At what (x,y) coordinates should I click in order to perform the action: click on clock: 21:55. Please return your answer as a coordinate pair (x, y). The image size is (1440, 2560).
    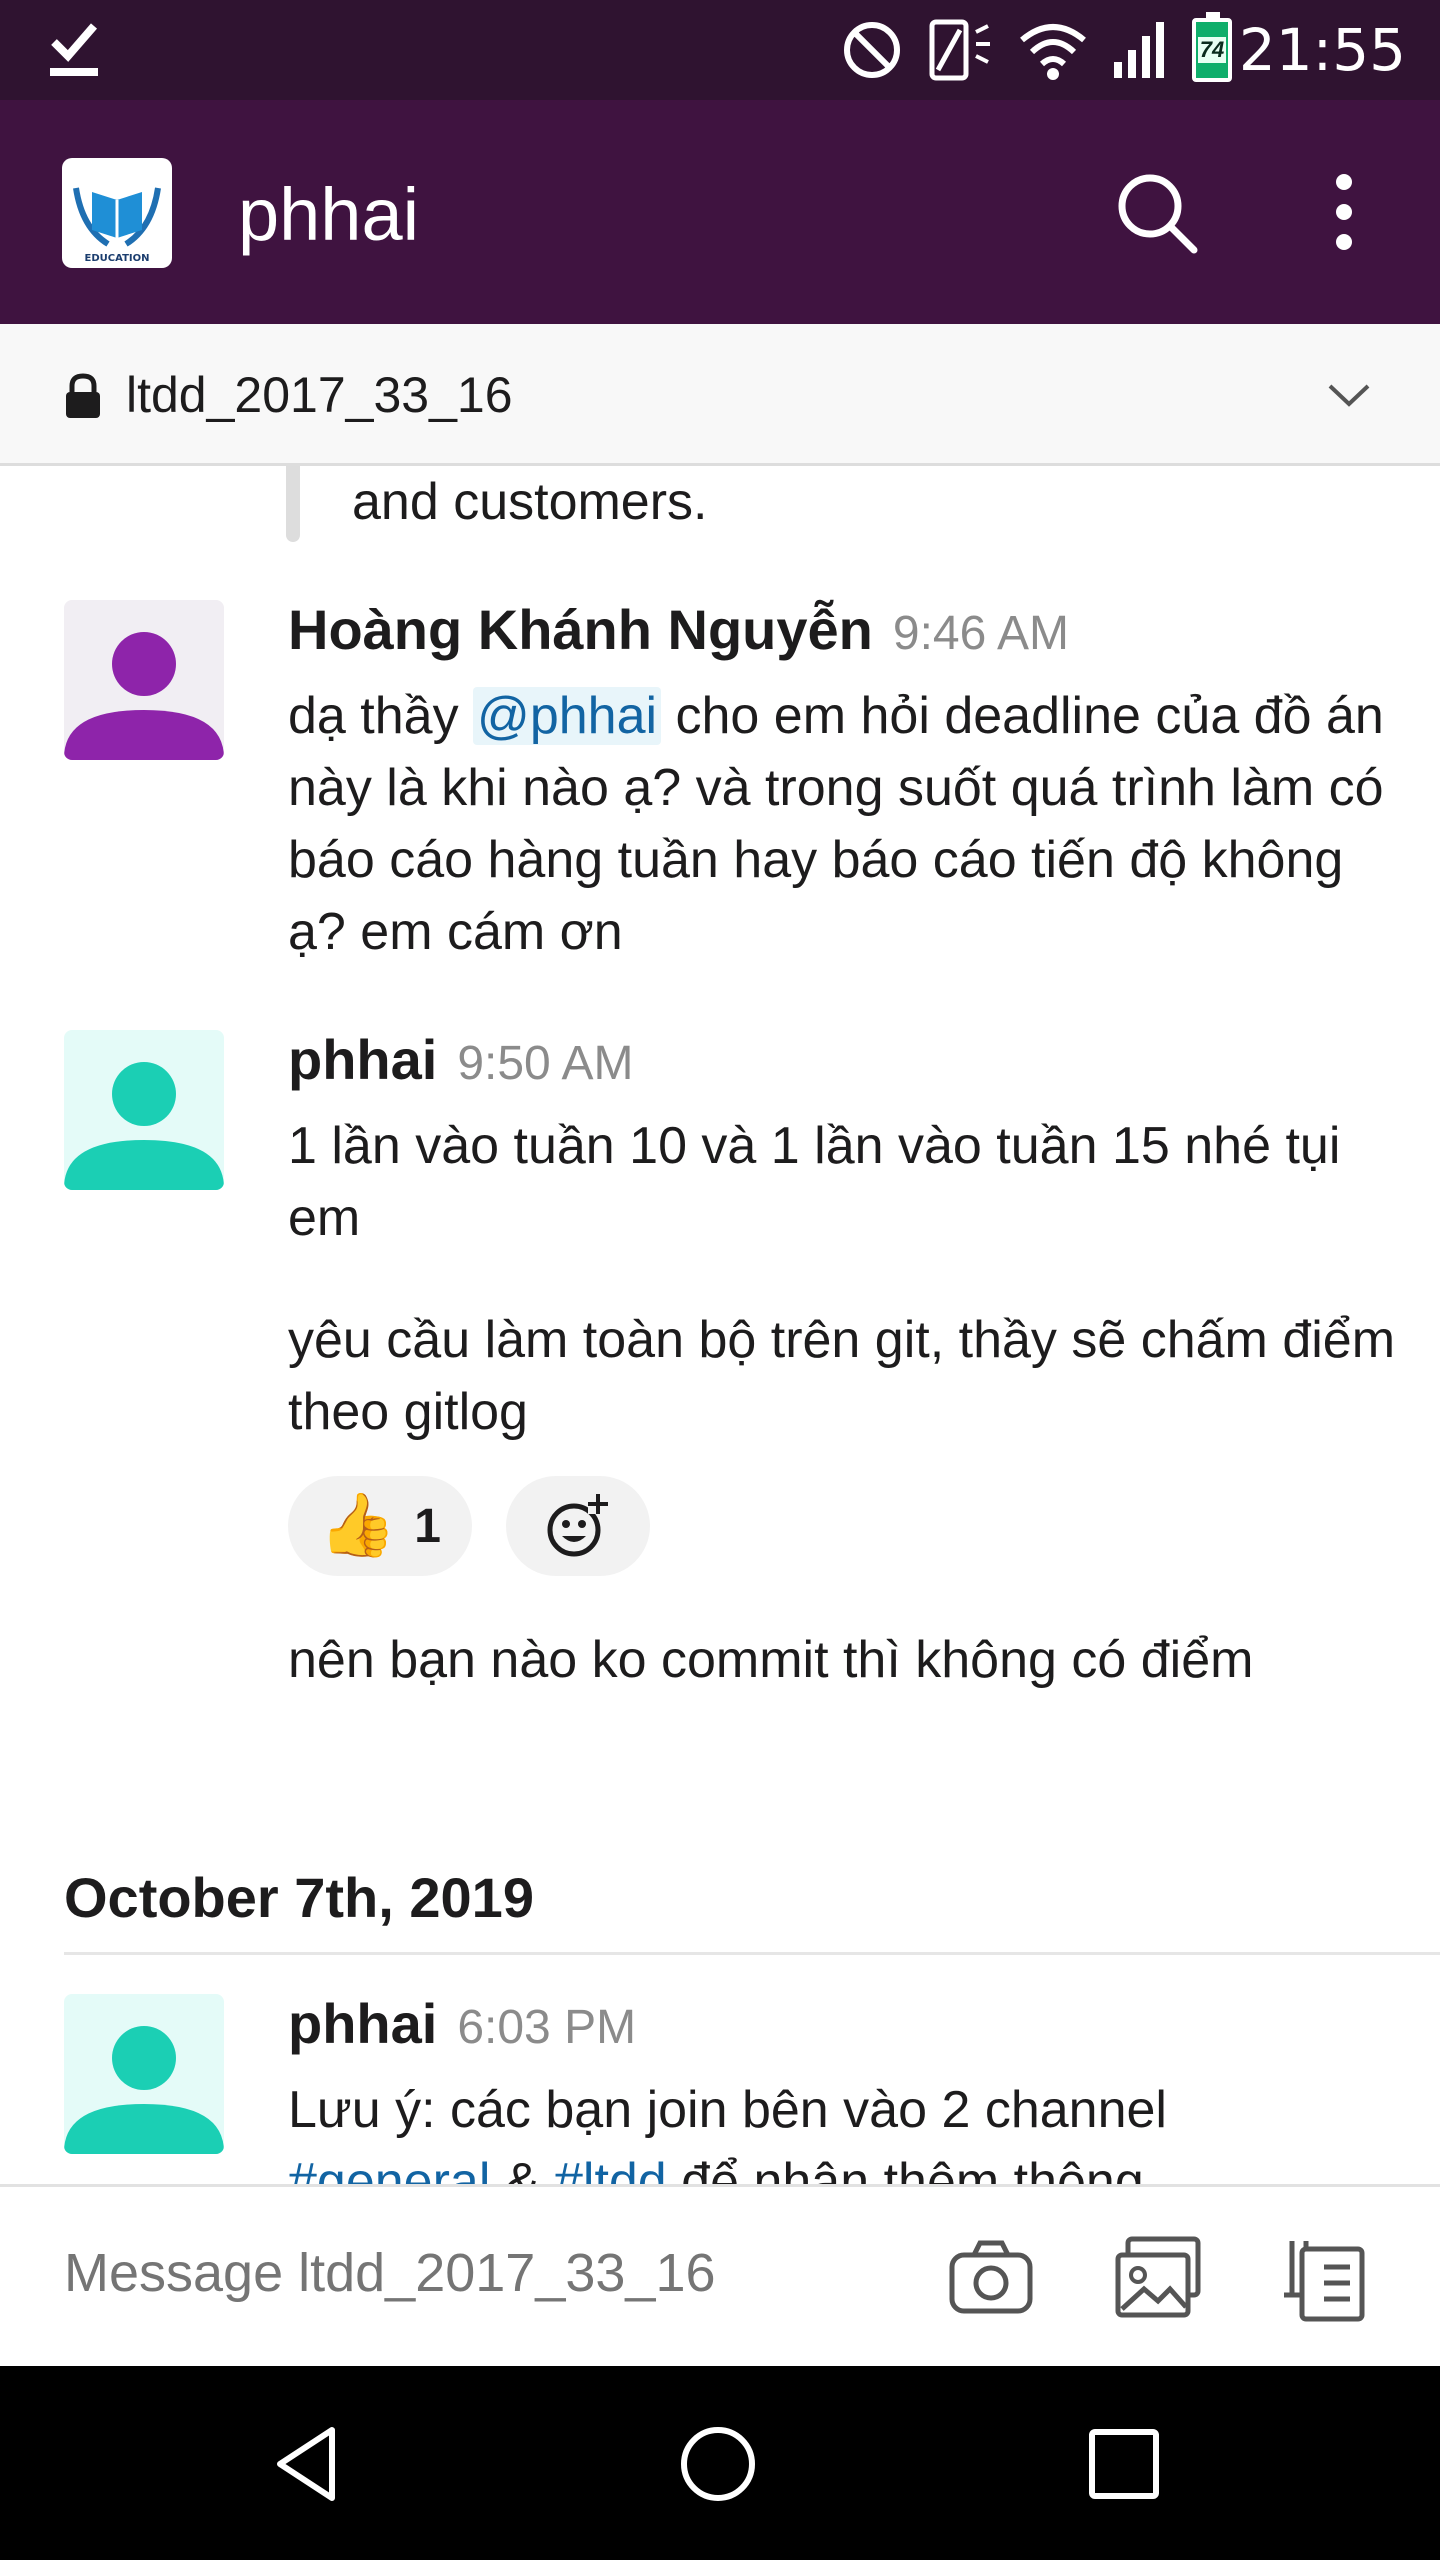
    Looking at the image, I should click on (1322, 50).